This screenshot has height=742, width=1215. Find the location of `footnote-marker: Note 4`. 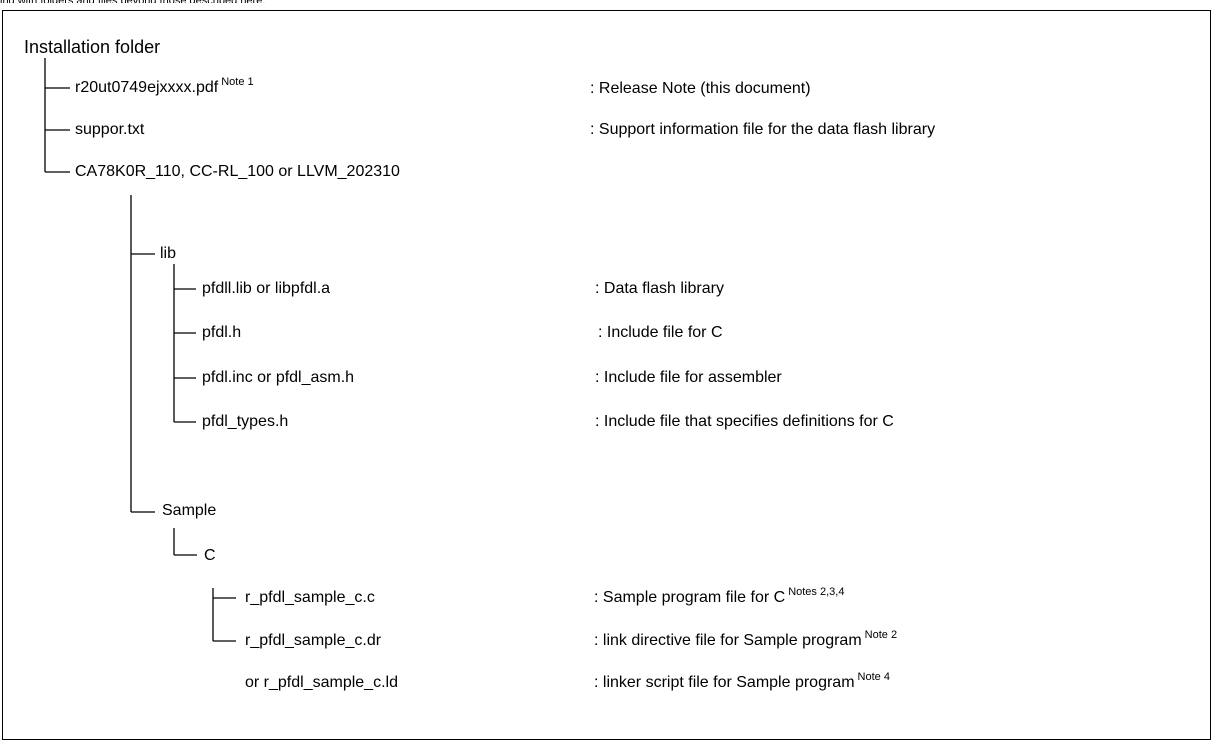

footnote-marker: Note 4 is located at coordinates (873, 677).